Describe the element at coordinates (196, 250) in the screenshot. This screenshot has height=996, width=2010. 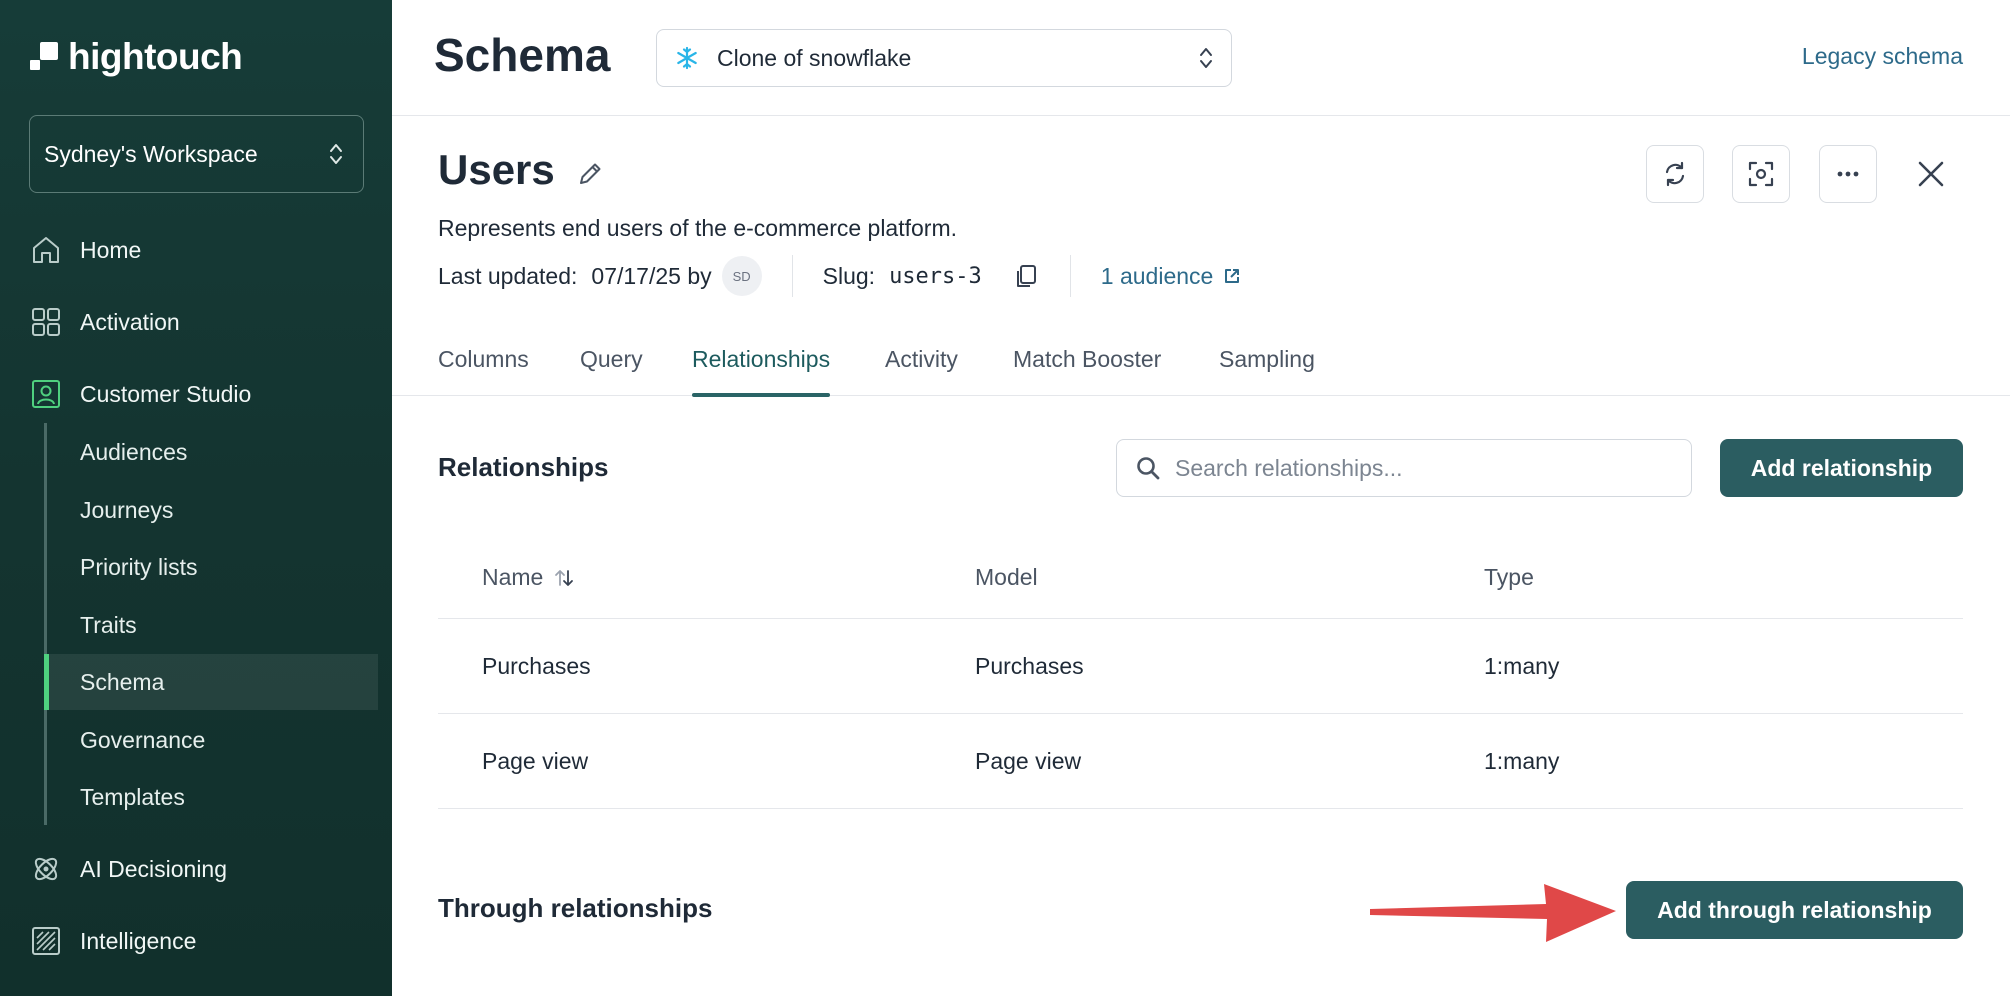
I see `nav-item-home: Home` at that location.